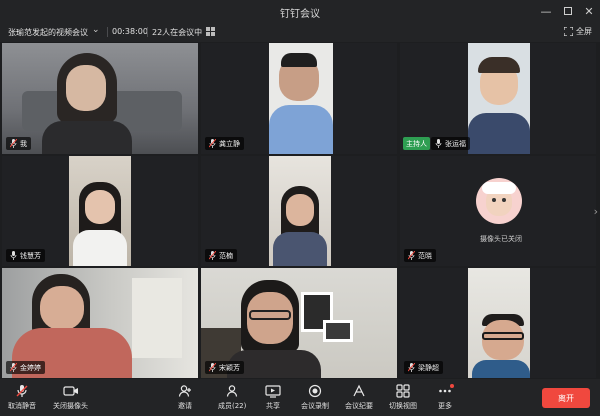  I want to click on participant-name-chip: 我, so click(18, 143).